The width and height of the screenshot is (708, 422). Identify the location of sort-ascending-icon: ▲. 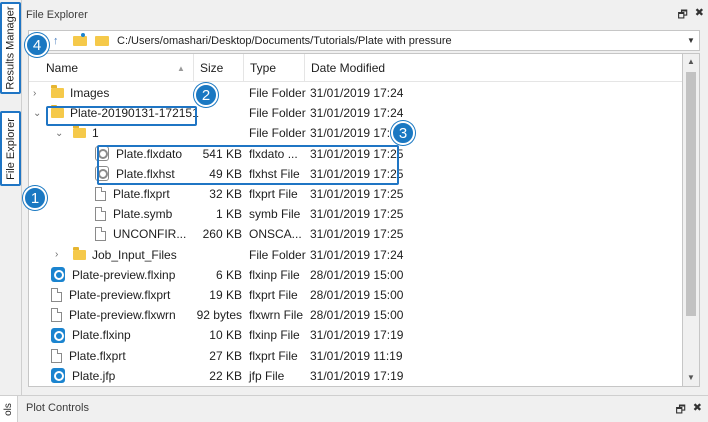
(181, 68).